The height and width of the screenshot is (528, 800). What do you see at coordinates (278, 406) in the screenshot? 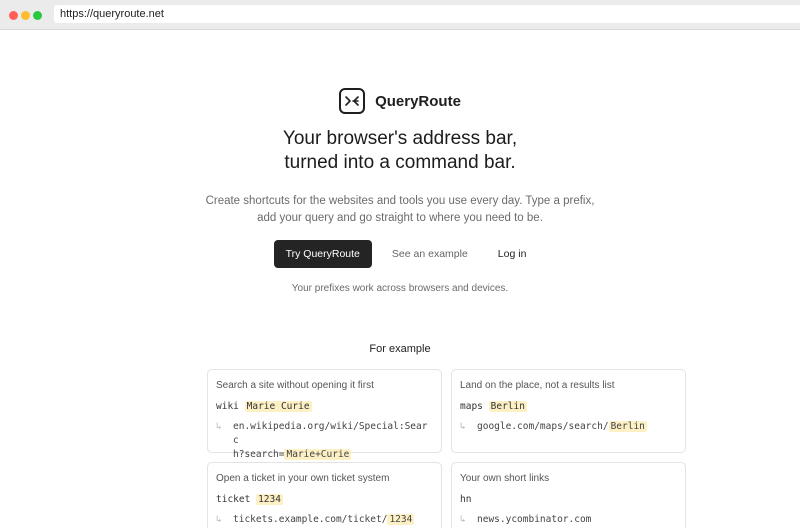
I see `command-query: Marie Curie` at bounding box center [278, 406].